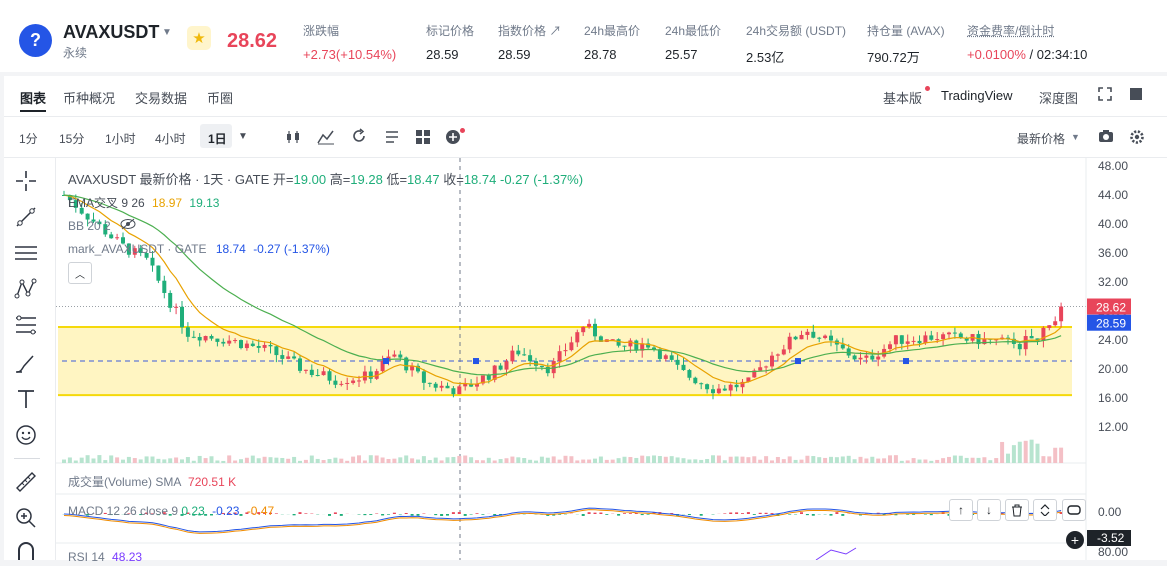 The height and width of the screenshot is (566, 1167). What do you see at coordinates (26, 363) in the screenshot?
I see `brush-tool-icon` at bounding box center [26, 363].